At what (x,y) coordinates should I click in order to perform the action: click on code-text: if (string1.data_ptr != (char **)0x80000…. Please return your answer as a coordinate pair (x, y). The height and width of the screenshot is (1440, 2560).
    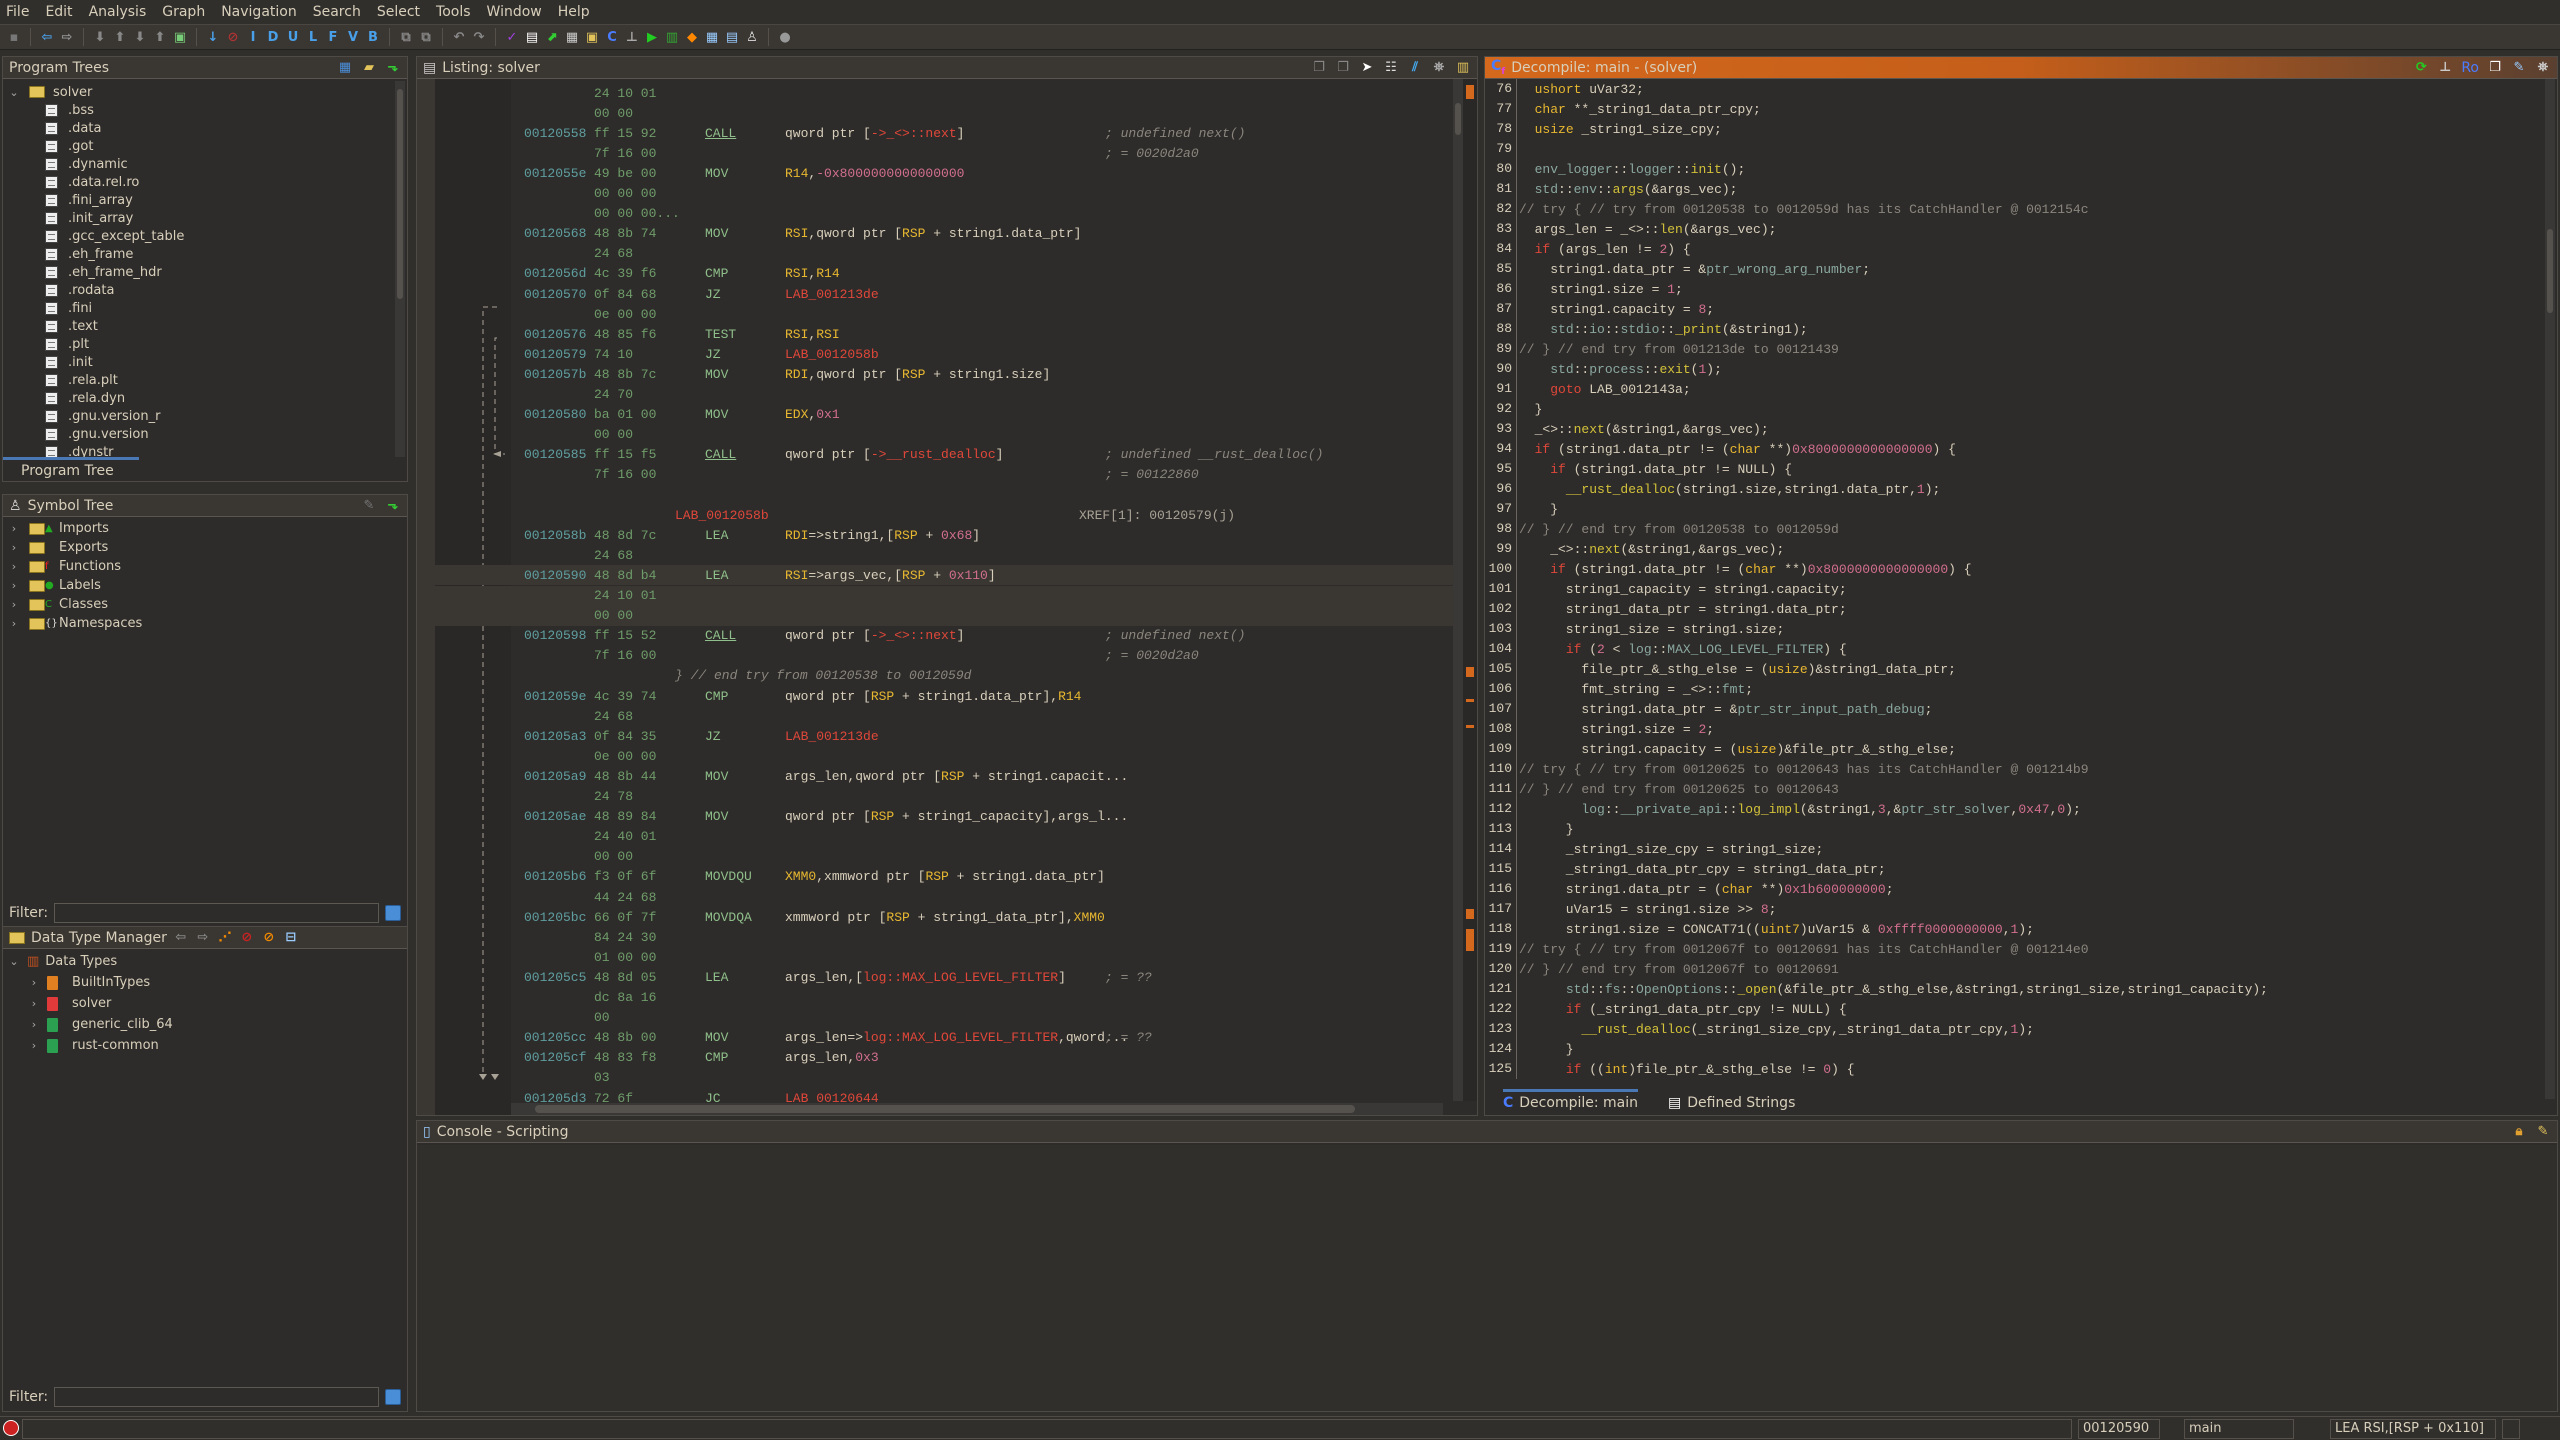
    Looking at the image, I should click on (1744, 569).